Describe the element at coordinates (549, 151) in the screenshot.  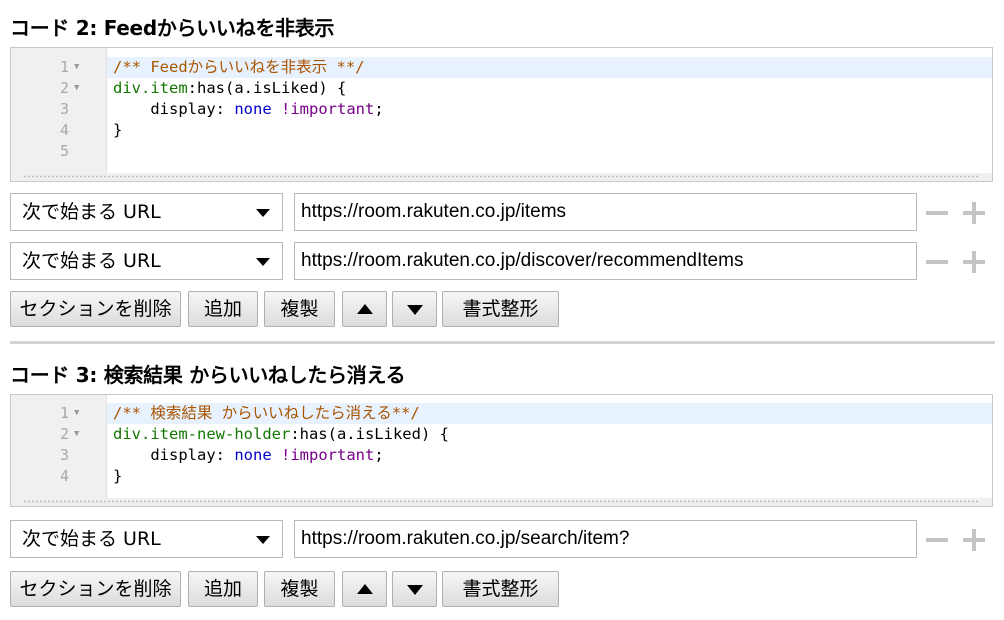
I see `code-line` at that location.